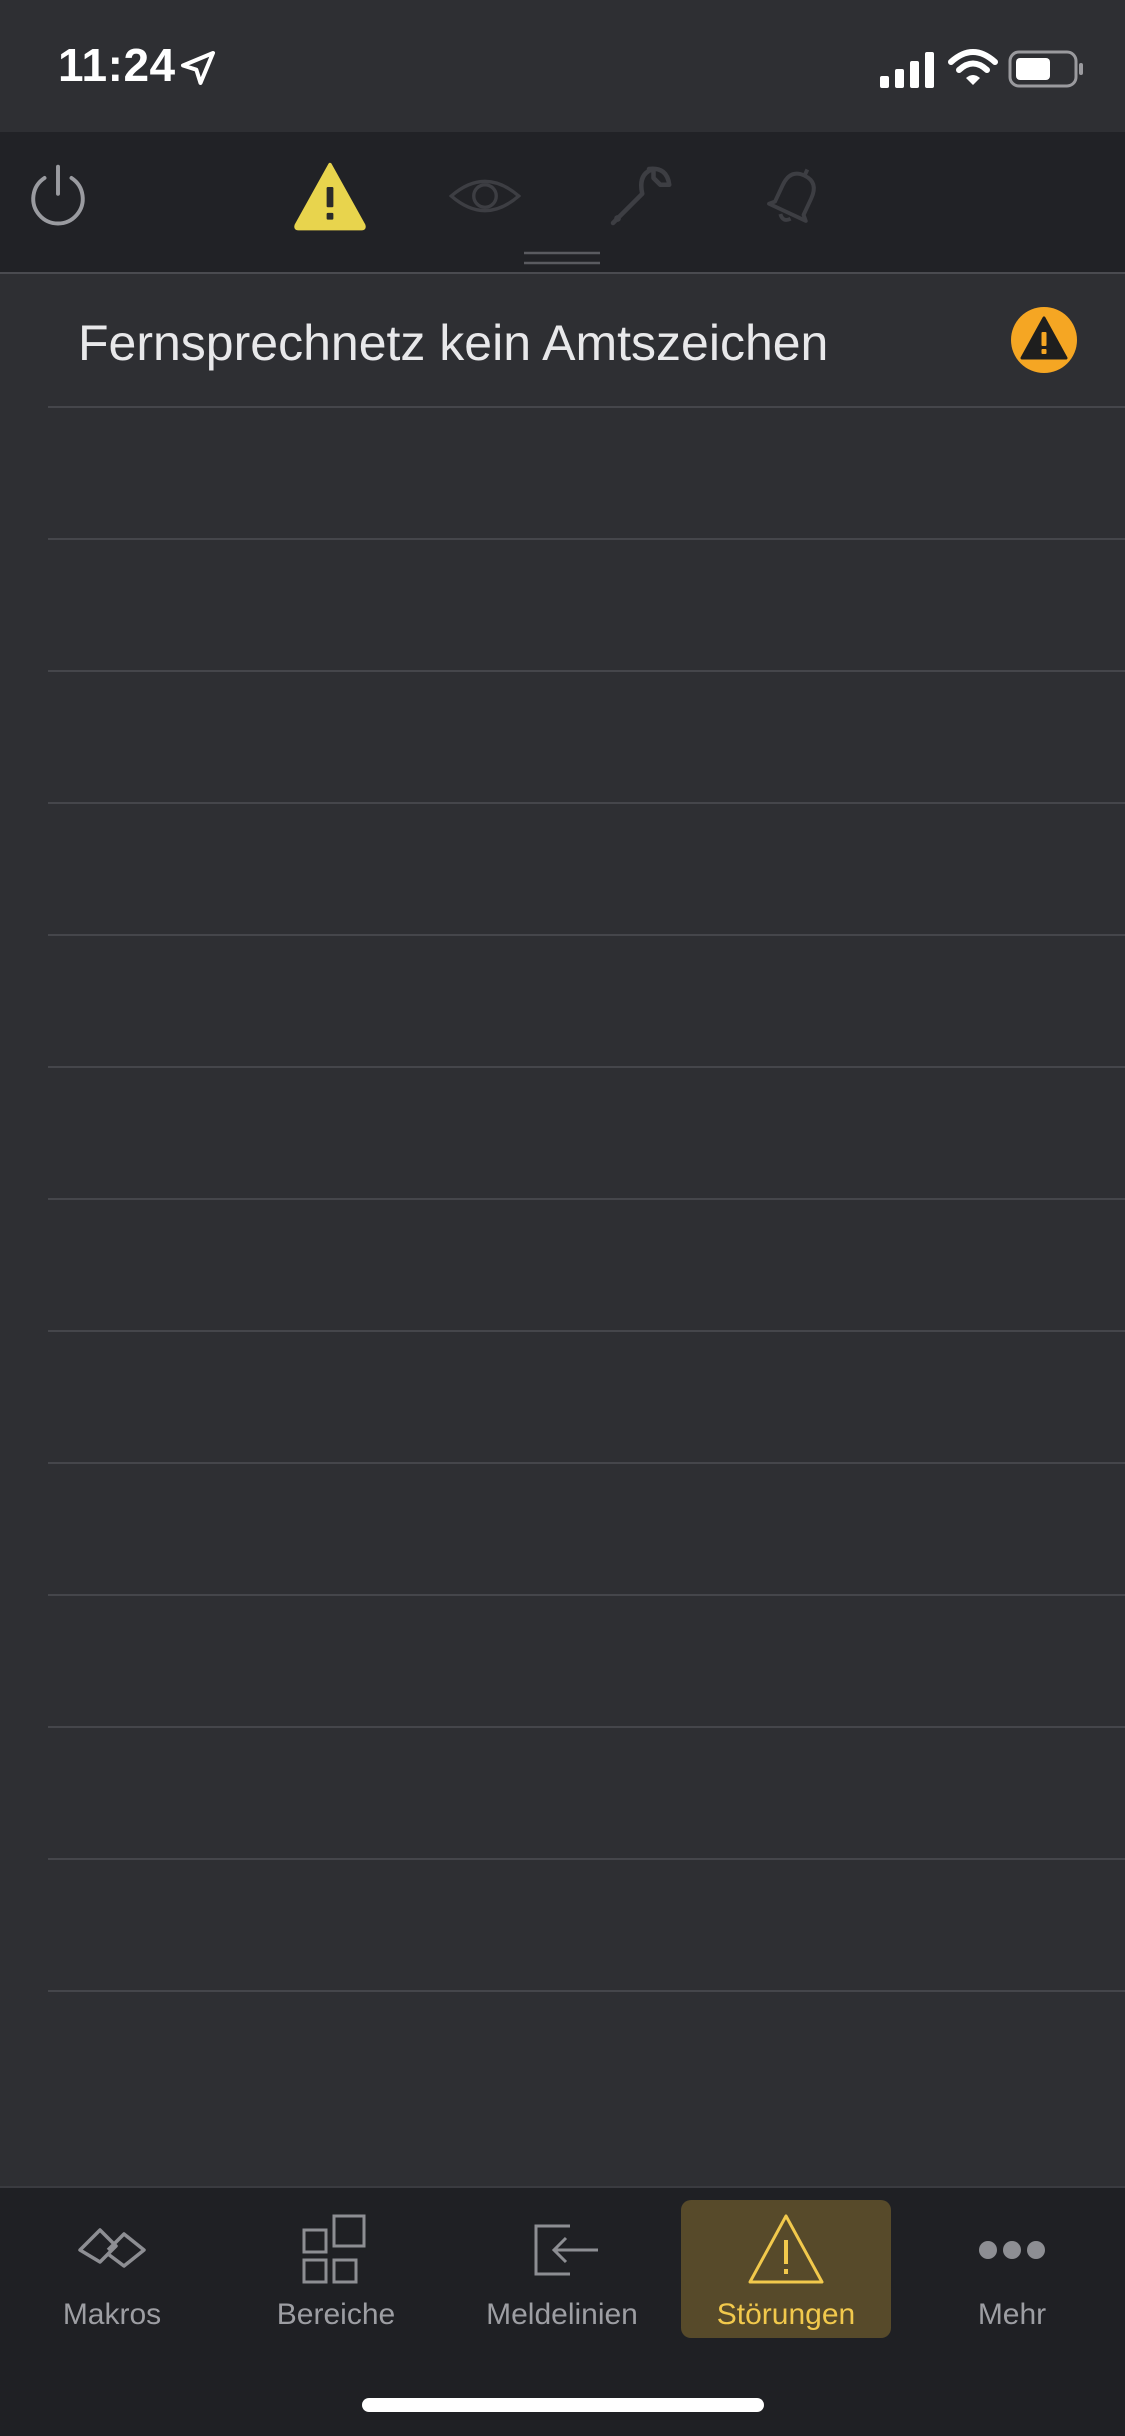 This screenshot has width=1125, height=2436. What do you see at coordinates (562, 2314) in the screenshot?
I see `tab-label: Meldelinien` at bounding box center [562, 2314].